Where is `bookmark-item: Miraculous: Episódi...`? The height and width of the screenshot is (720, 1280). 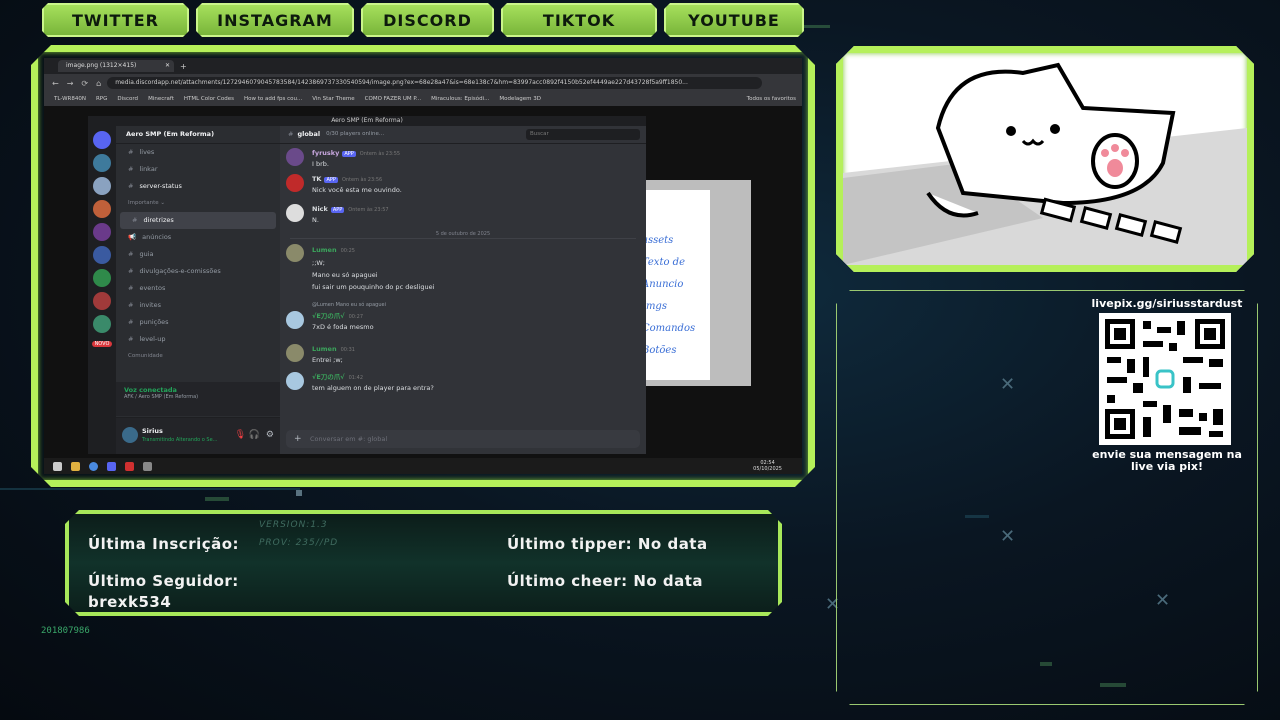 bookmark-item: Miraculous: Episódi... is located at coordinates (460, 99).